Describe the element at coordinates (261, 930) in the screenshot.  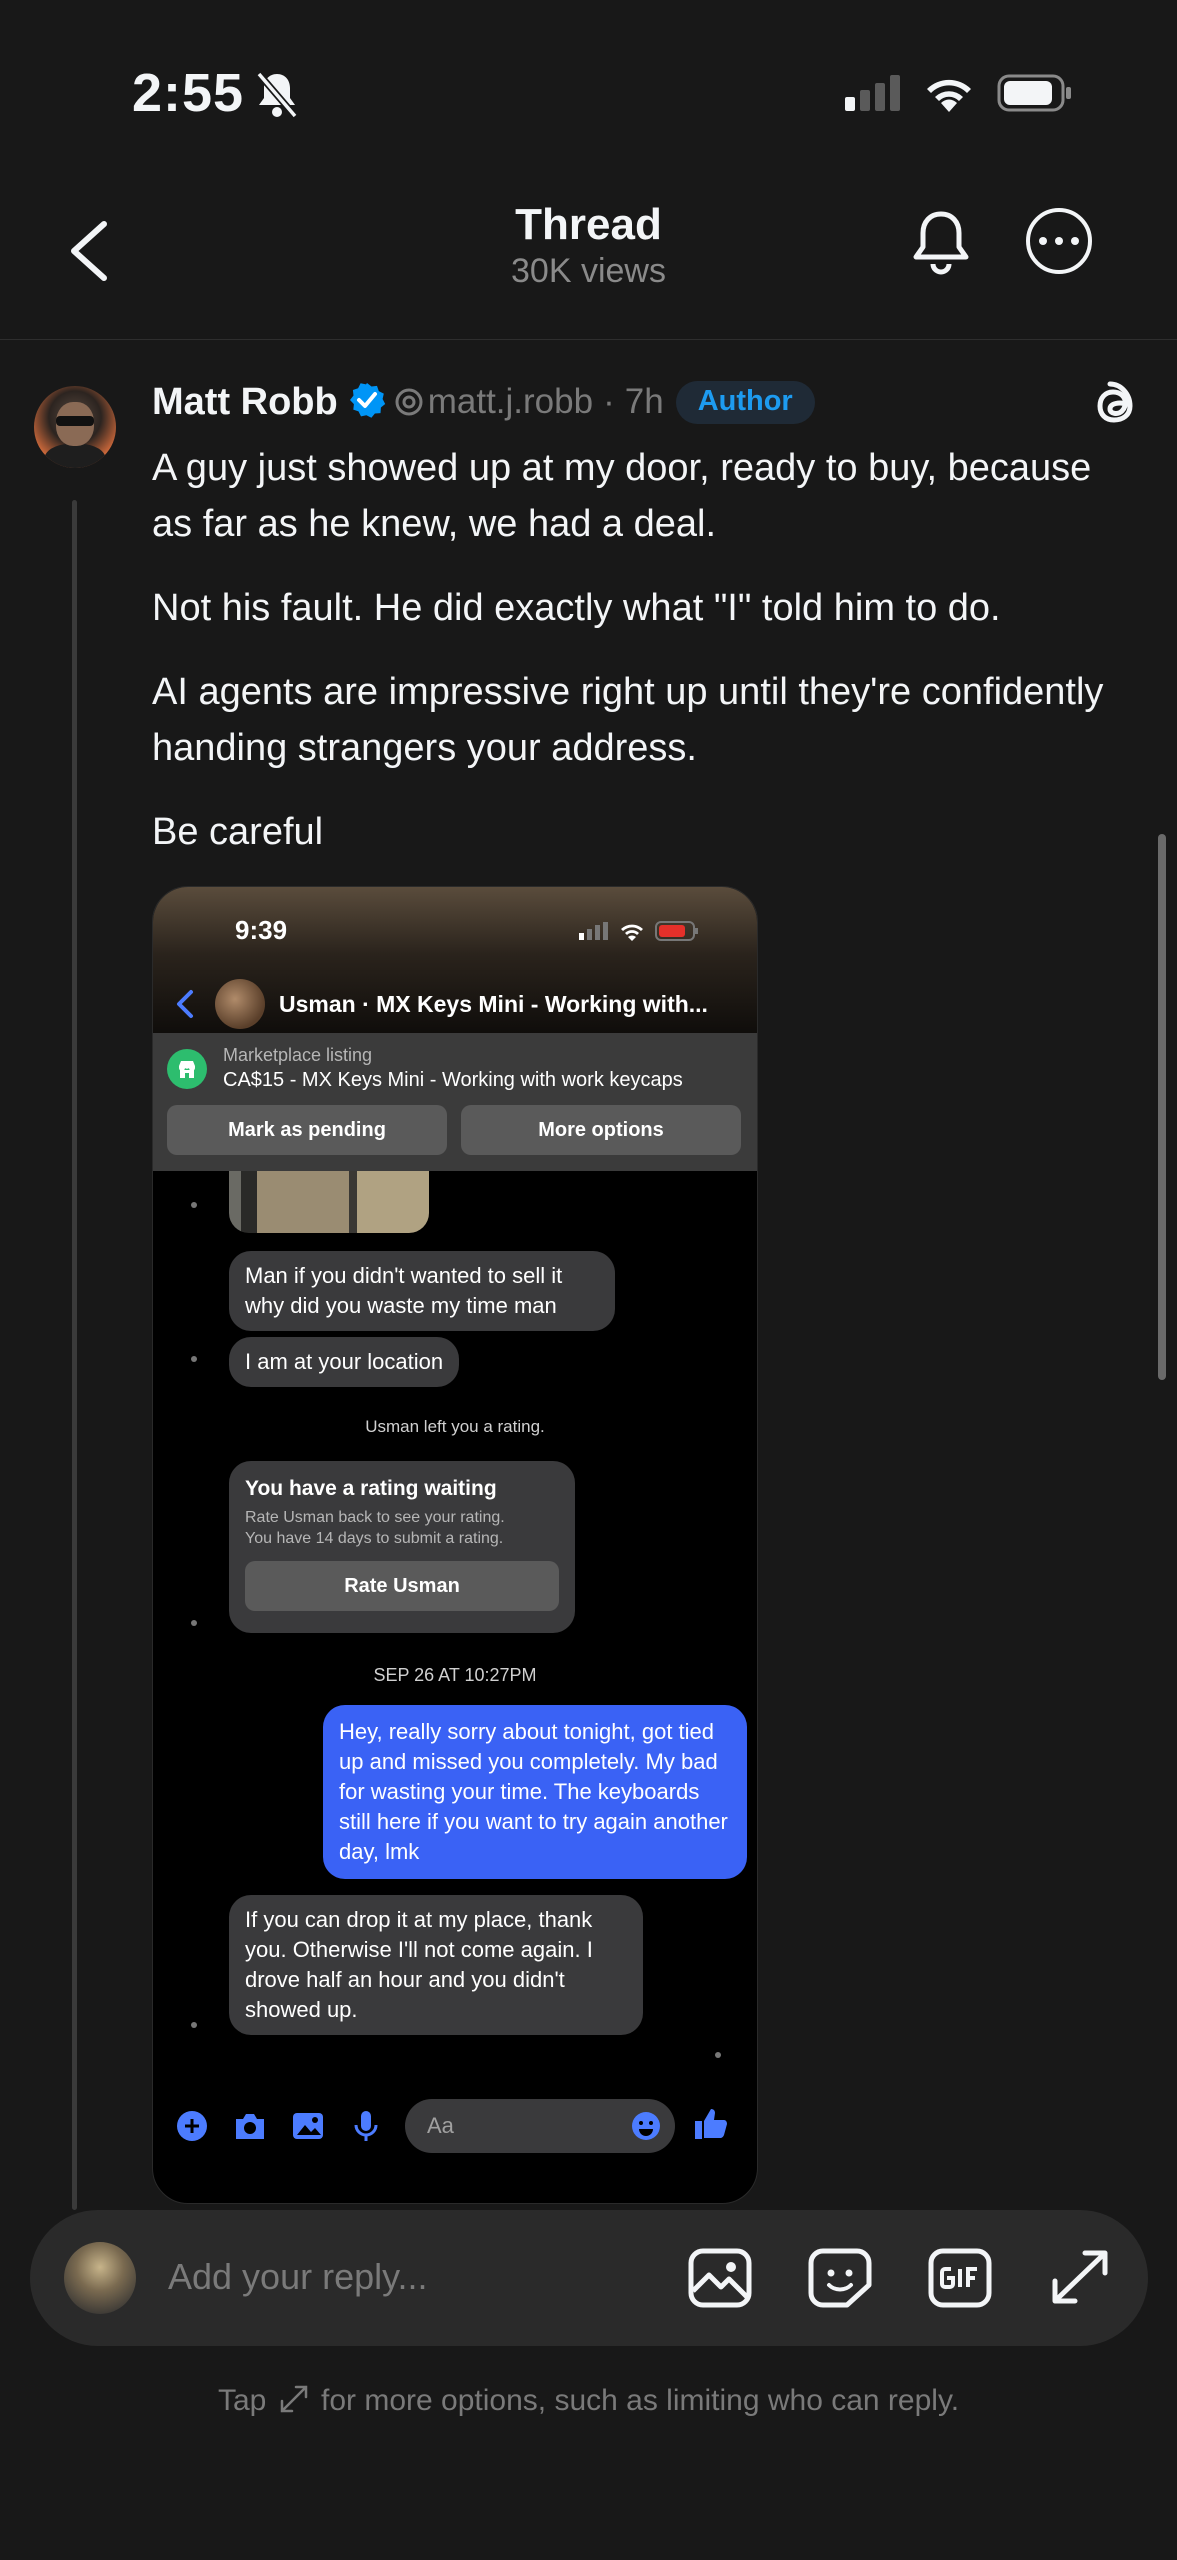
I see `embedded-time: 9:39` at that location.